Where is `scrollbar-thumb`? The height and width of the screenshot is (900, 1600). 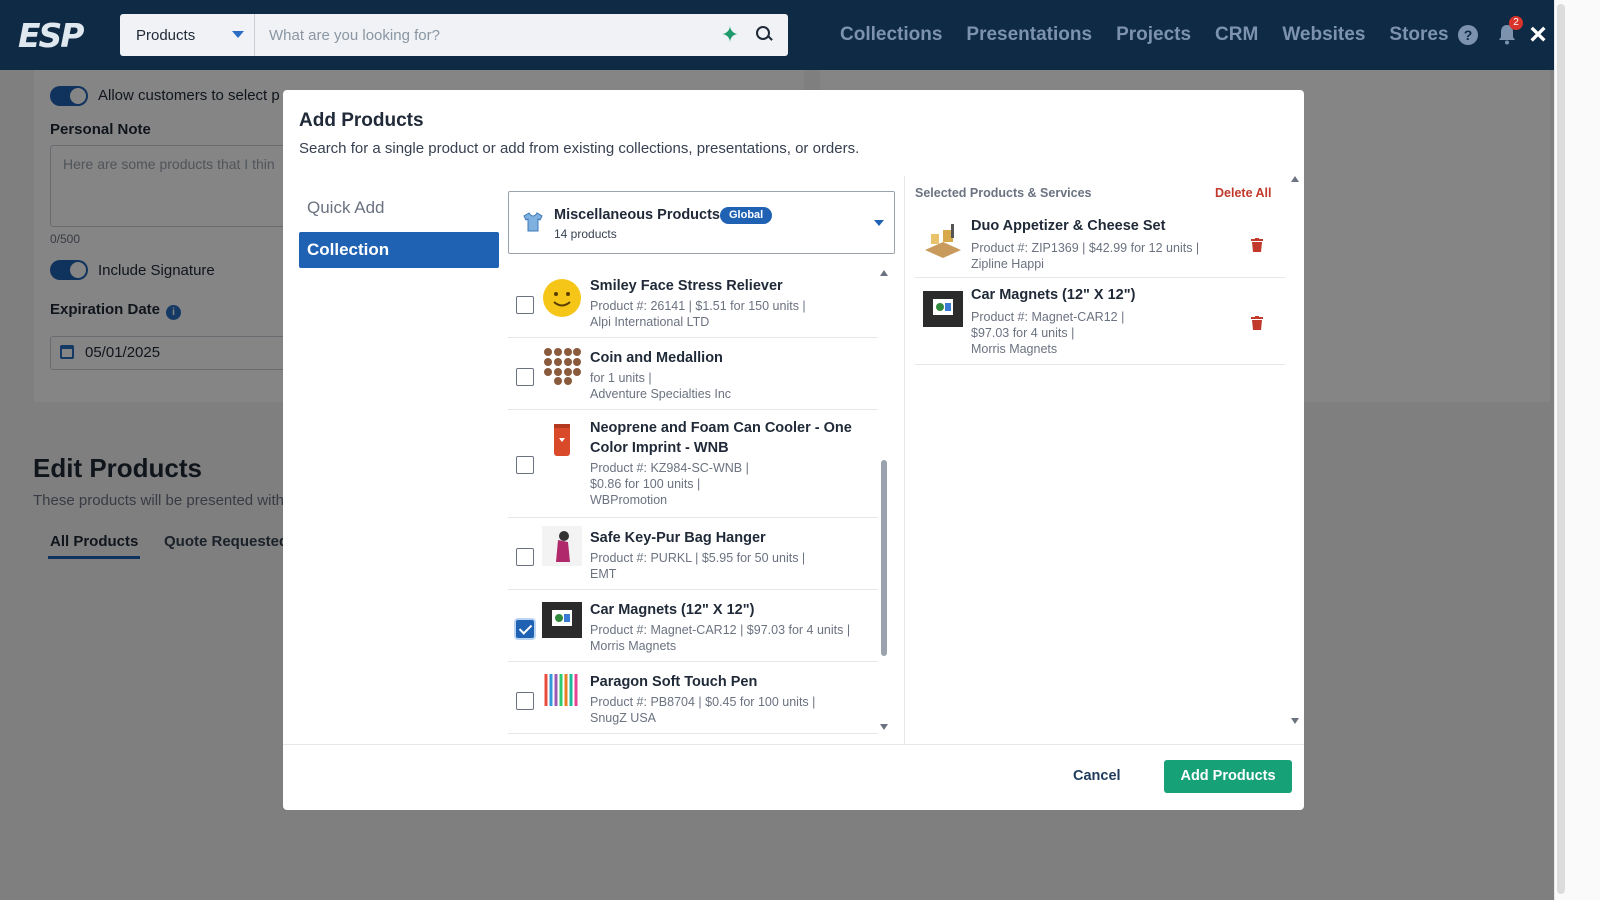
scrollbar-thumb is located at coordinates (884, 558).